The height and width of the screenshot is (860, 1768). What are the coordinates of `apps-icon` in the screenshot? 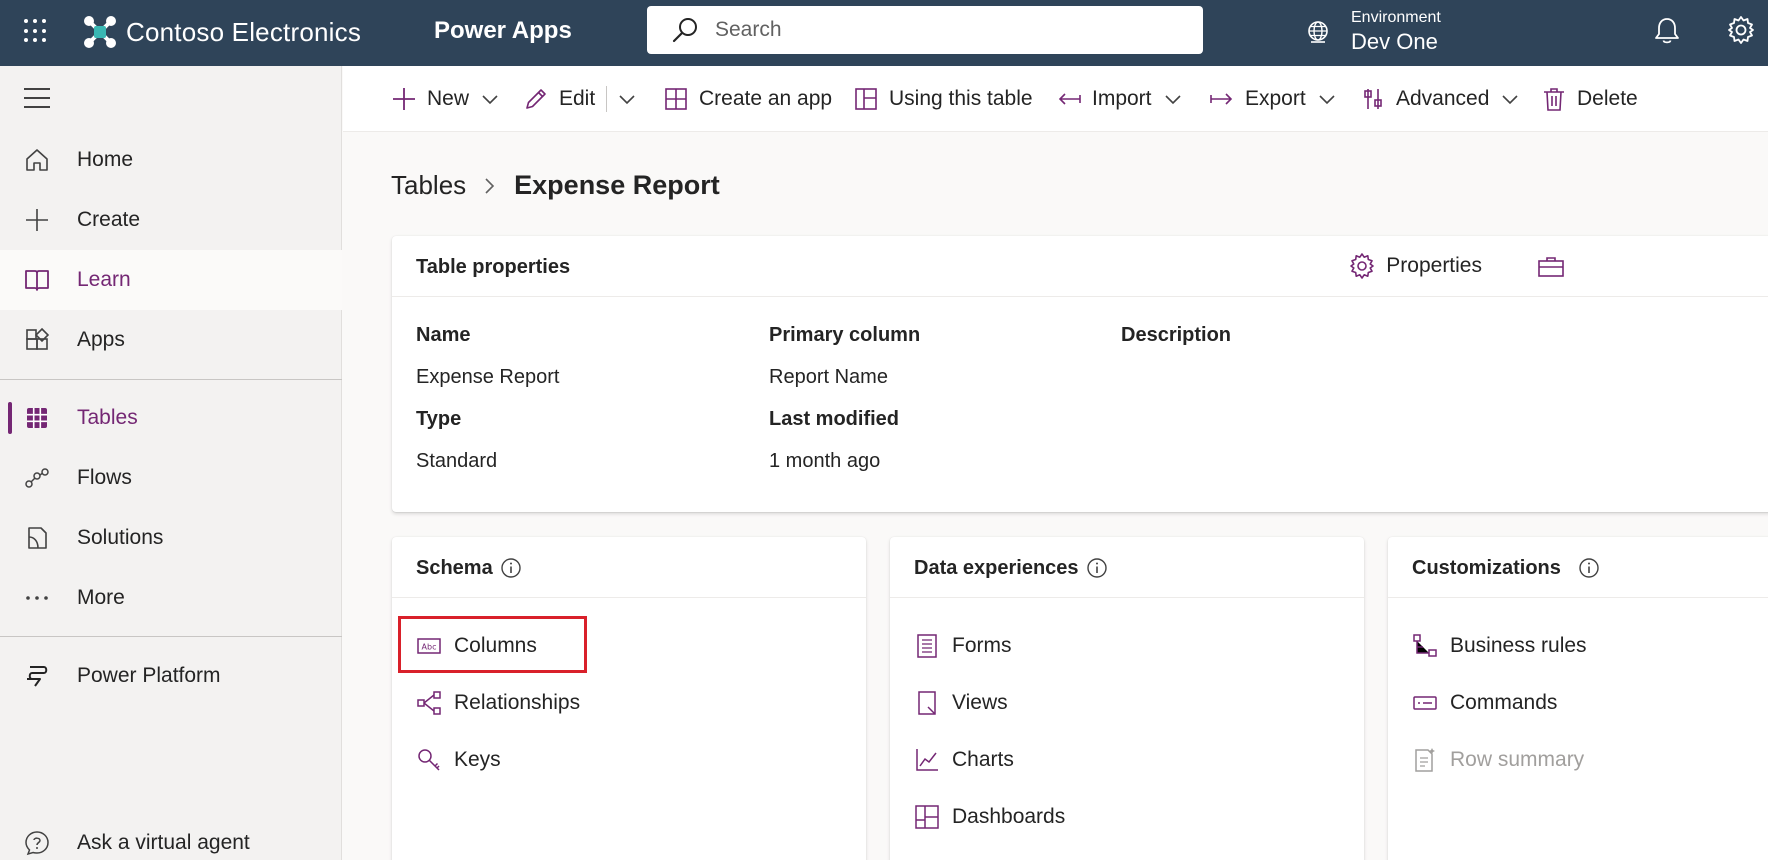 It's located at (38, 338).